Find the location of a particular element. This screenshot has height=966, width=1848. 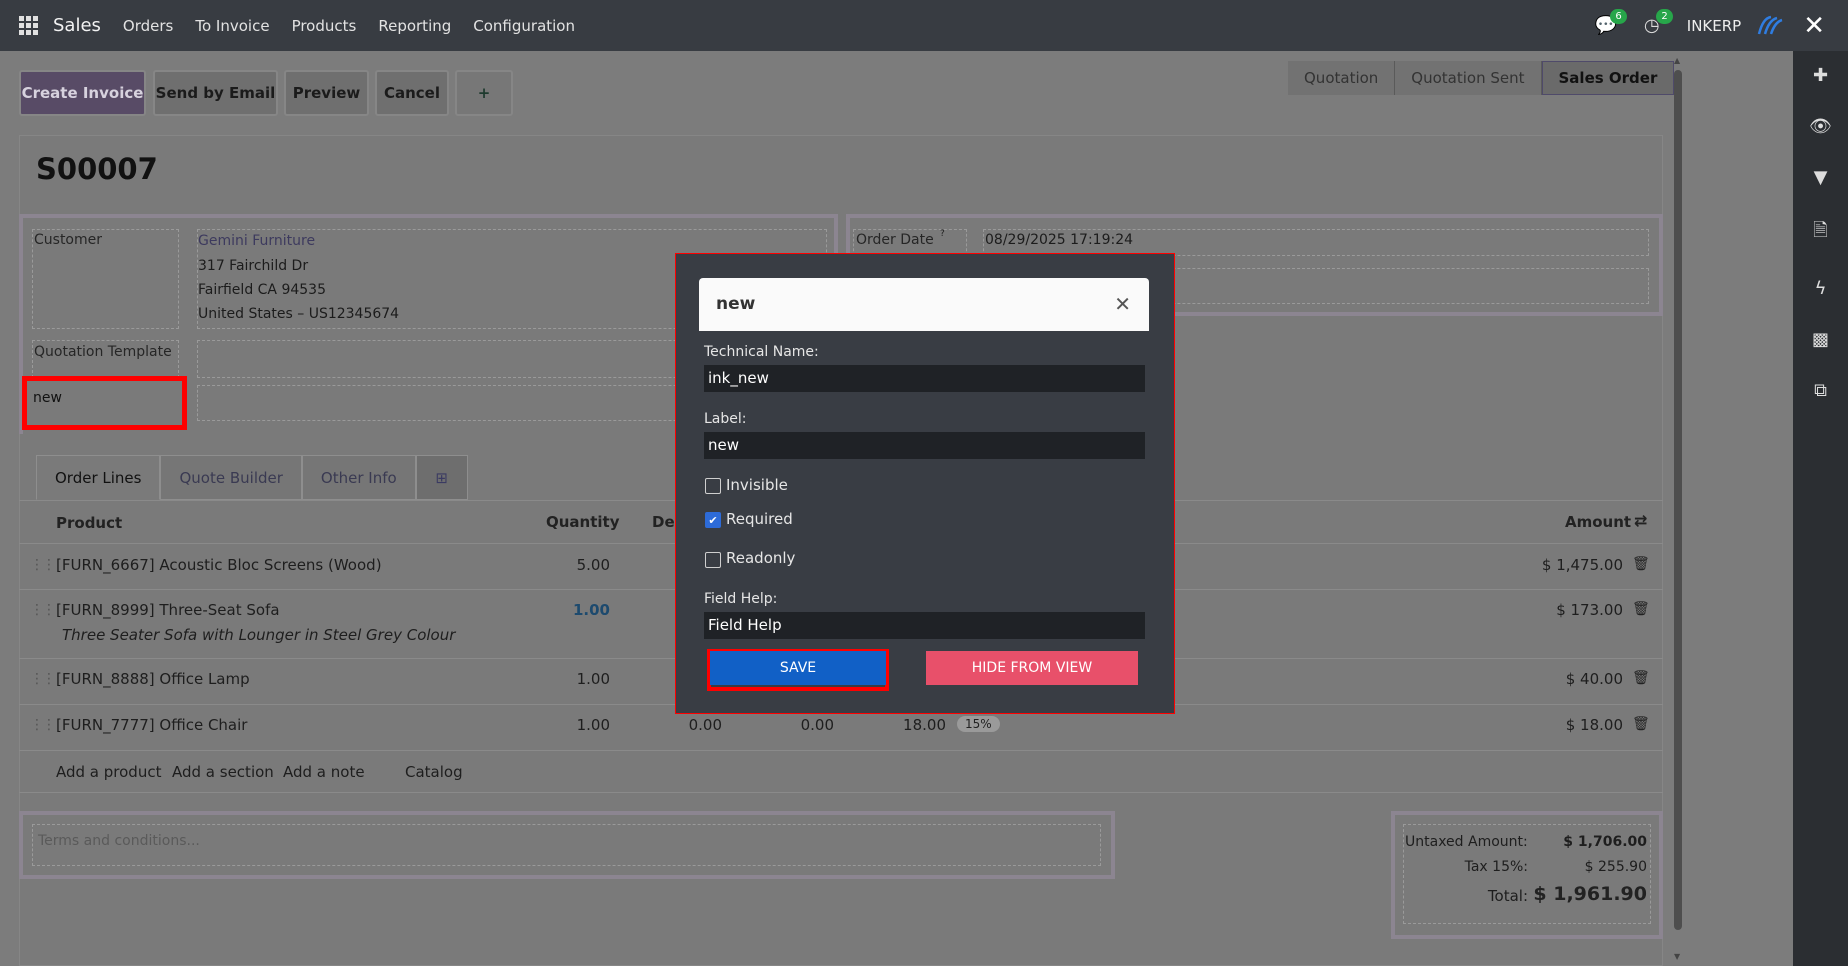

field-help-input: Field Help is located at coordinates (924, 625).